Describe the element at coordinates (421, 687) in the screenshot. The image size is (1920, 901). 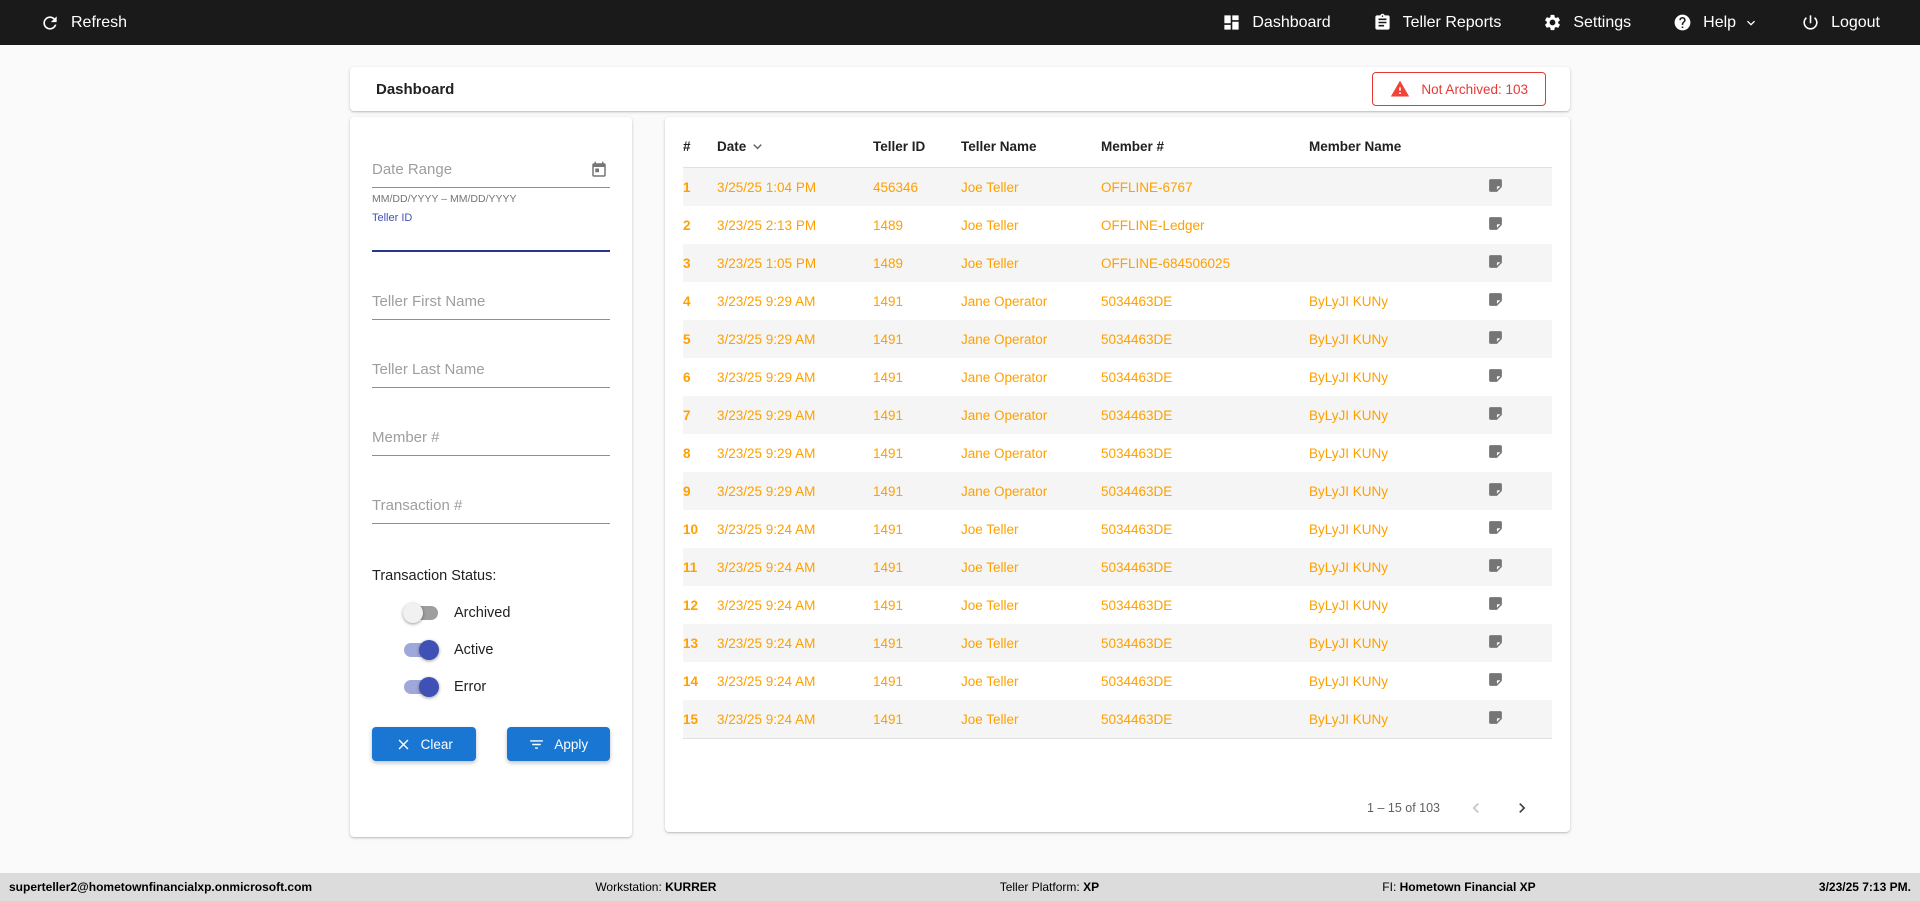
I see `error-toggle` at that location.